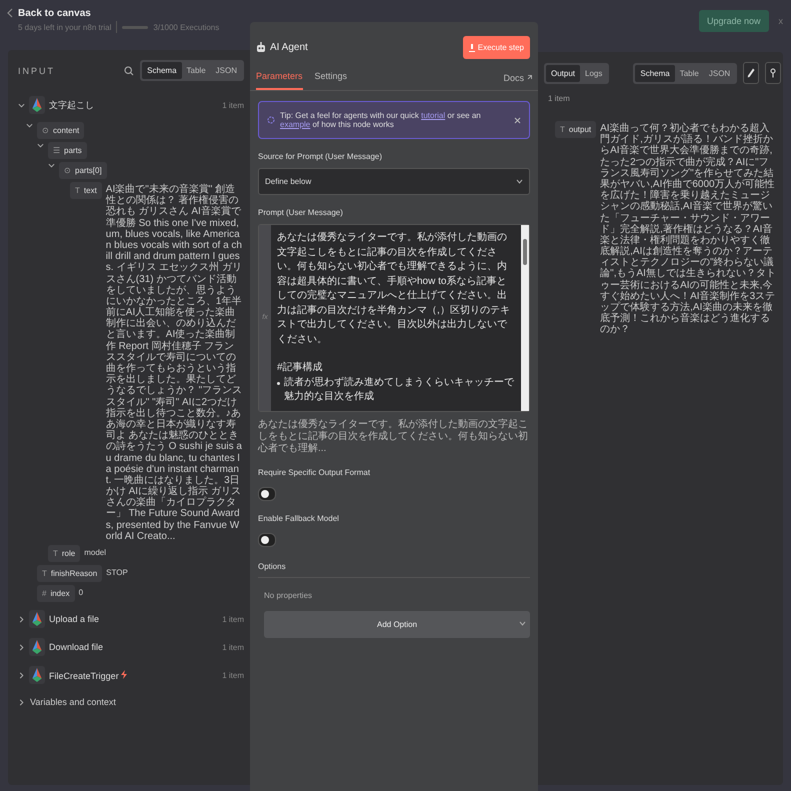 The width and height of the screenshot is (791, 791). What do you see at coordinates (129, 71) in the screenshot?
I see `search-icon` at bounding box center [129, 71].